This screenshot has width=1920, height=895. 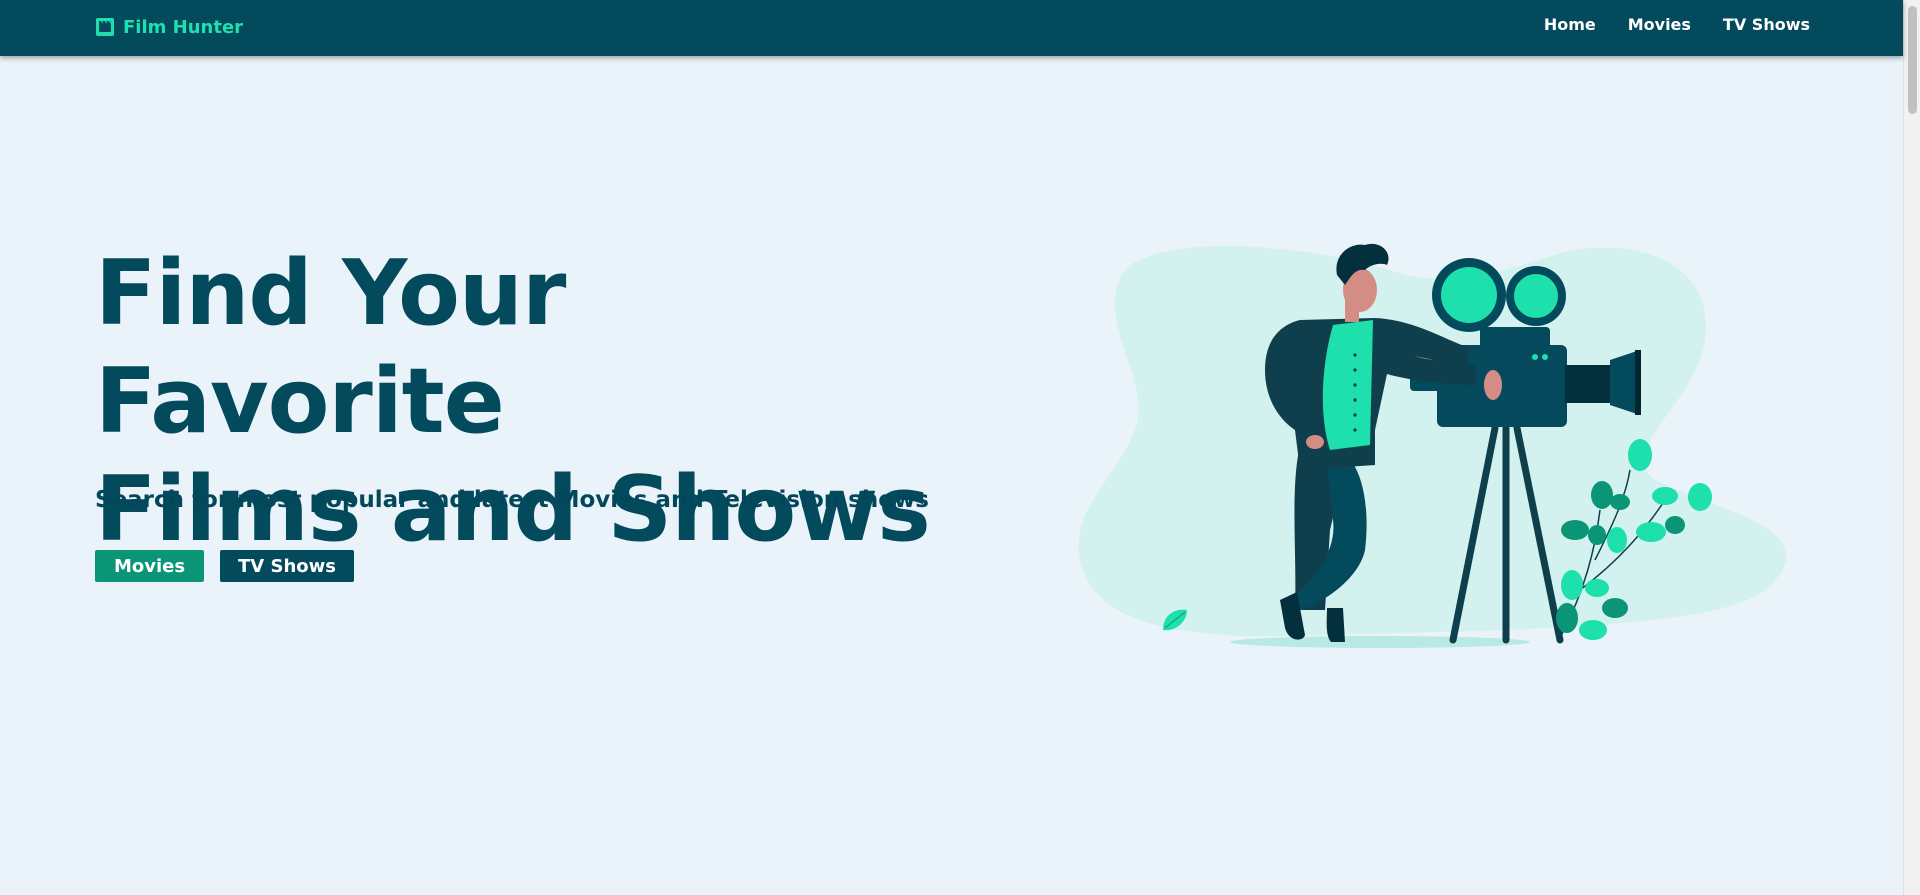 I want to click on film-clapper-icon, so click(x=105, y=27).